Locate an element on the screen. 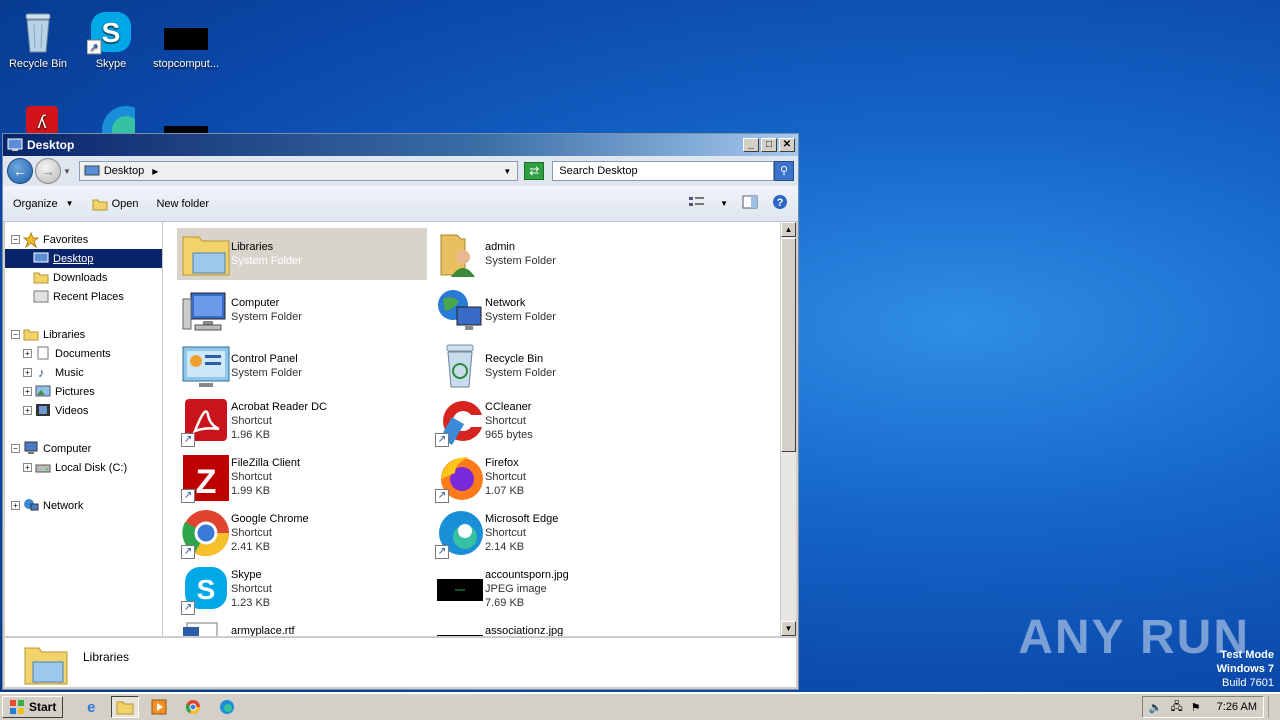 Image resolution: width=1280 pixels, height=720 pixels. tree-local-disk: + Local Disk (C:) is located at coordinates (83, 467).